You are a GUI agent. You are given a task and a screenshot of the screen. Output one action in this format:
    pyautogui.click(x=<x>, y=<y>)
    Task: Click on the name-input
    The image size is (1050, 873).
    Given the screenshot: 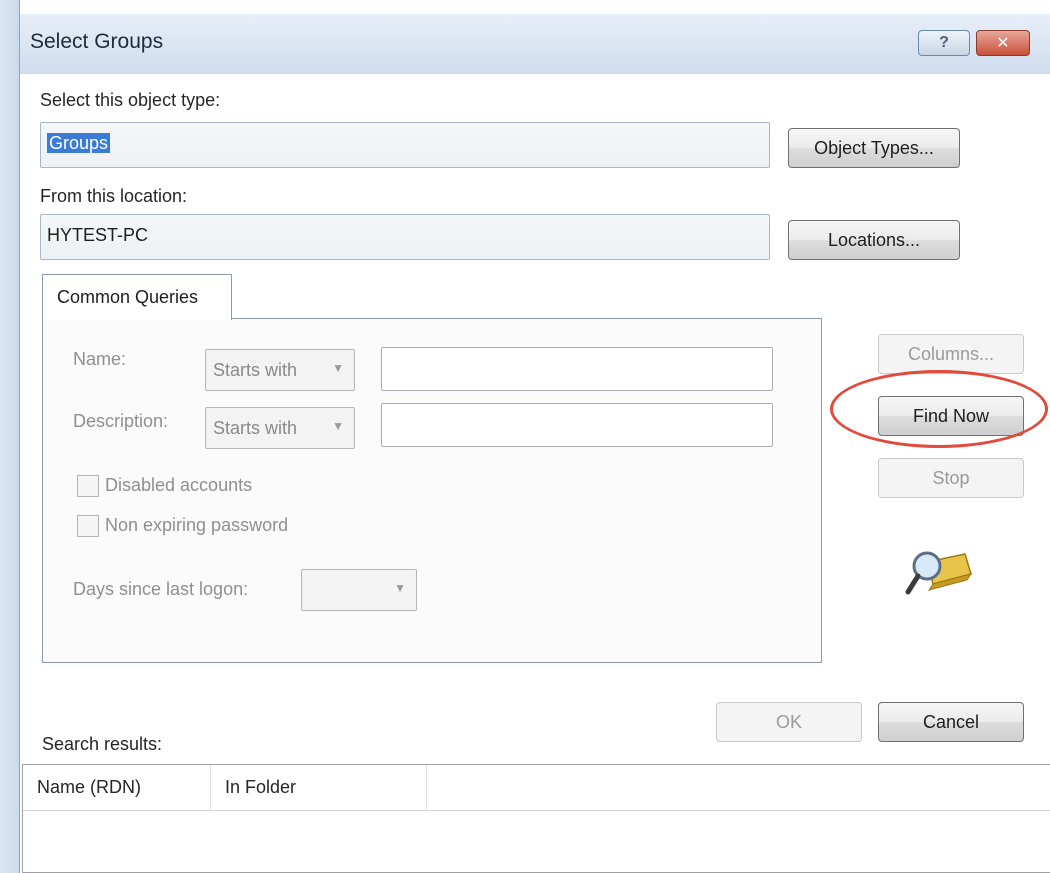 What is the action you would take?
    pyautogui.click(x=577, y=369)
    